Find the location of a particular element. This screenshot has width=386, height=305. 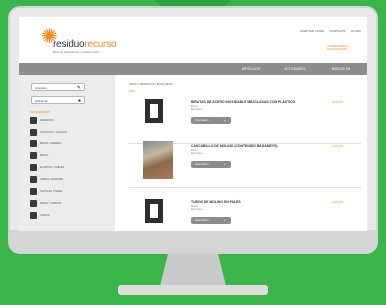

category-item: RESIDUOS is located at coordinates (42, 120).